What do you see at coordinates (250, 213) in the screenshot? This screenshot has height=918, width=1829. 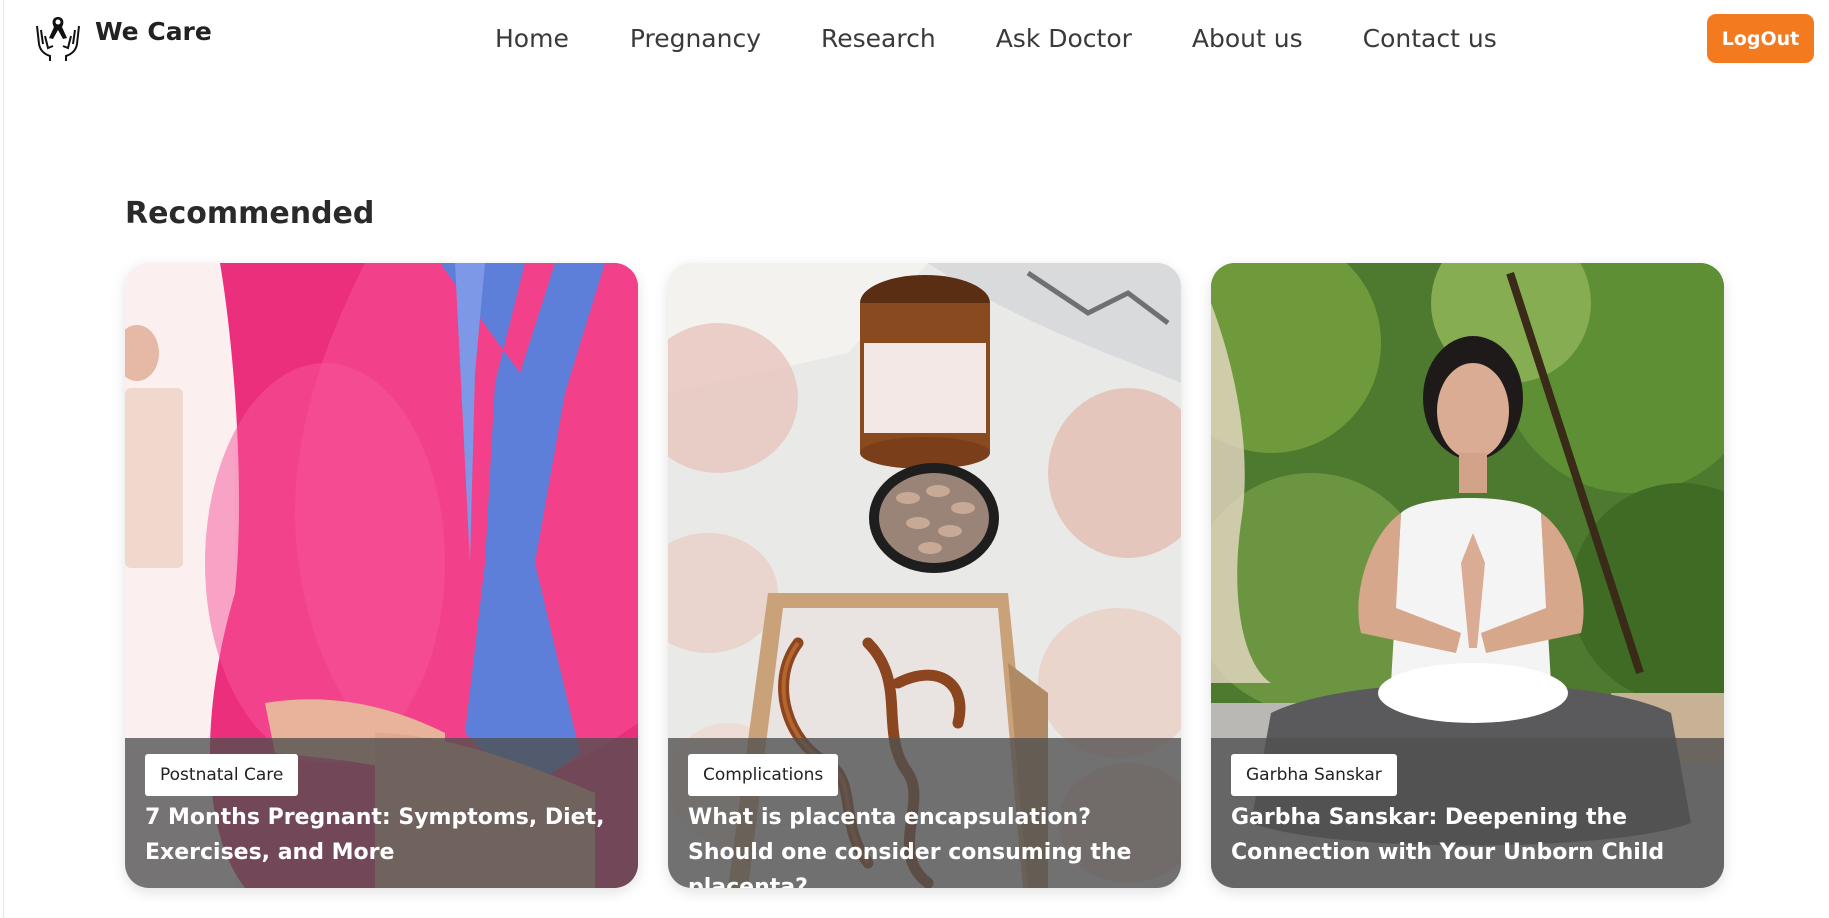 I see `recommended-heading: Recommended` at bounding box center [250, 213].